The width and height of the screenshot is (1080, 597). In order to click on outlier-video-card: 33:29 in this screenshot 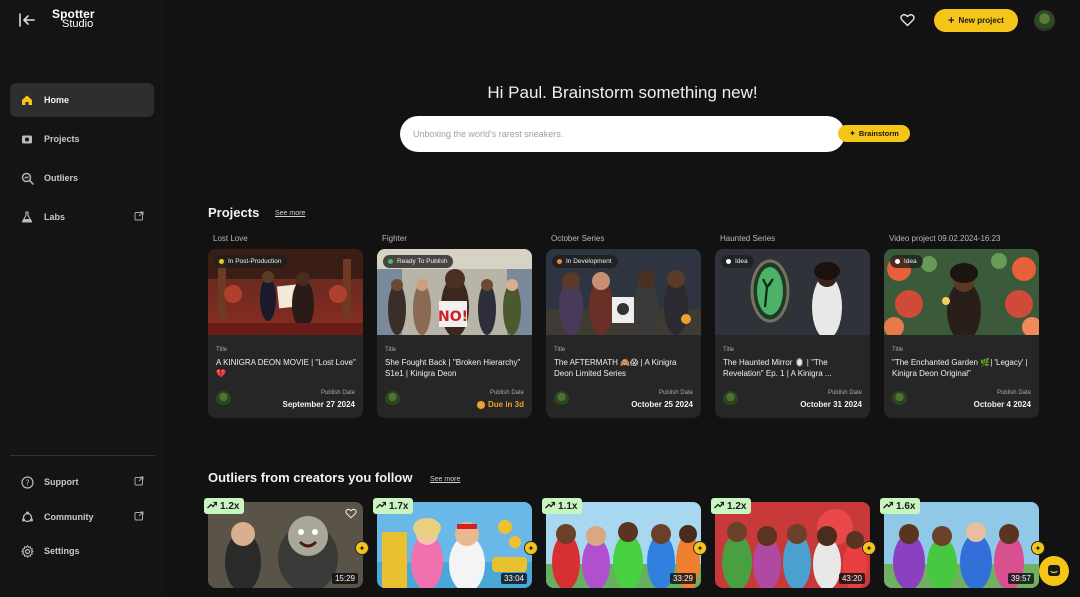, I will do `click(623, 545)`.